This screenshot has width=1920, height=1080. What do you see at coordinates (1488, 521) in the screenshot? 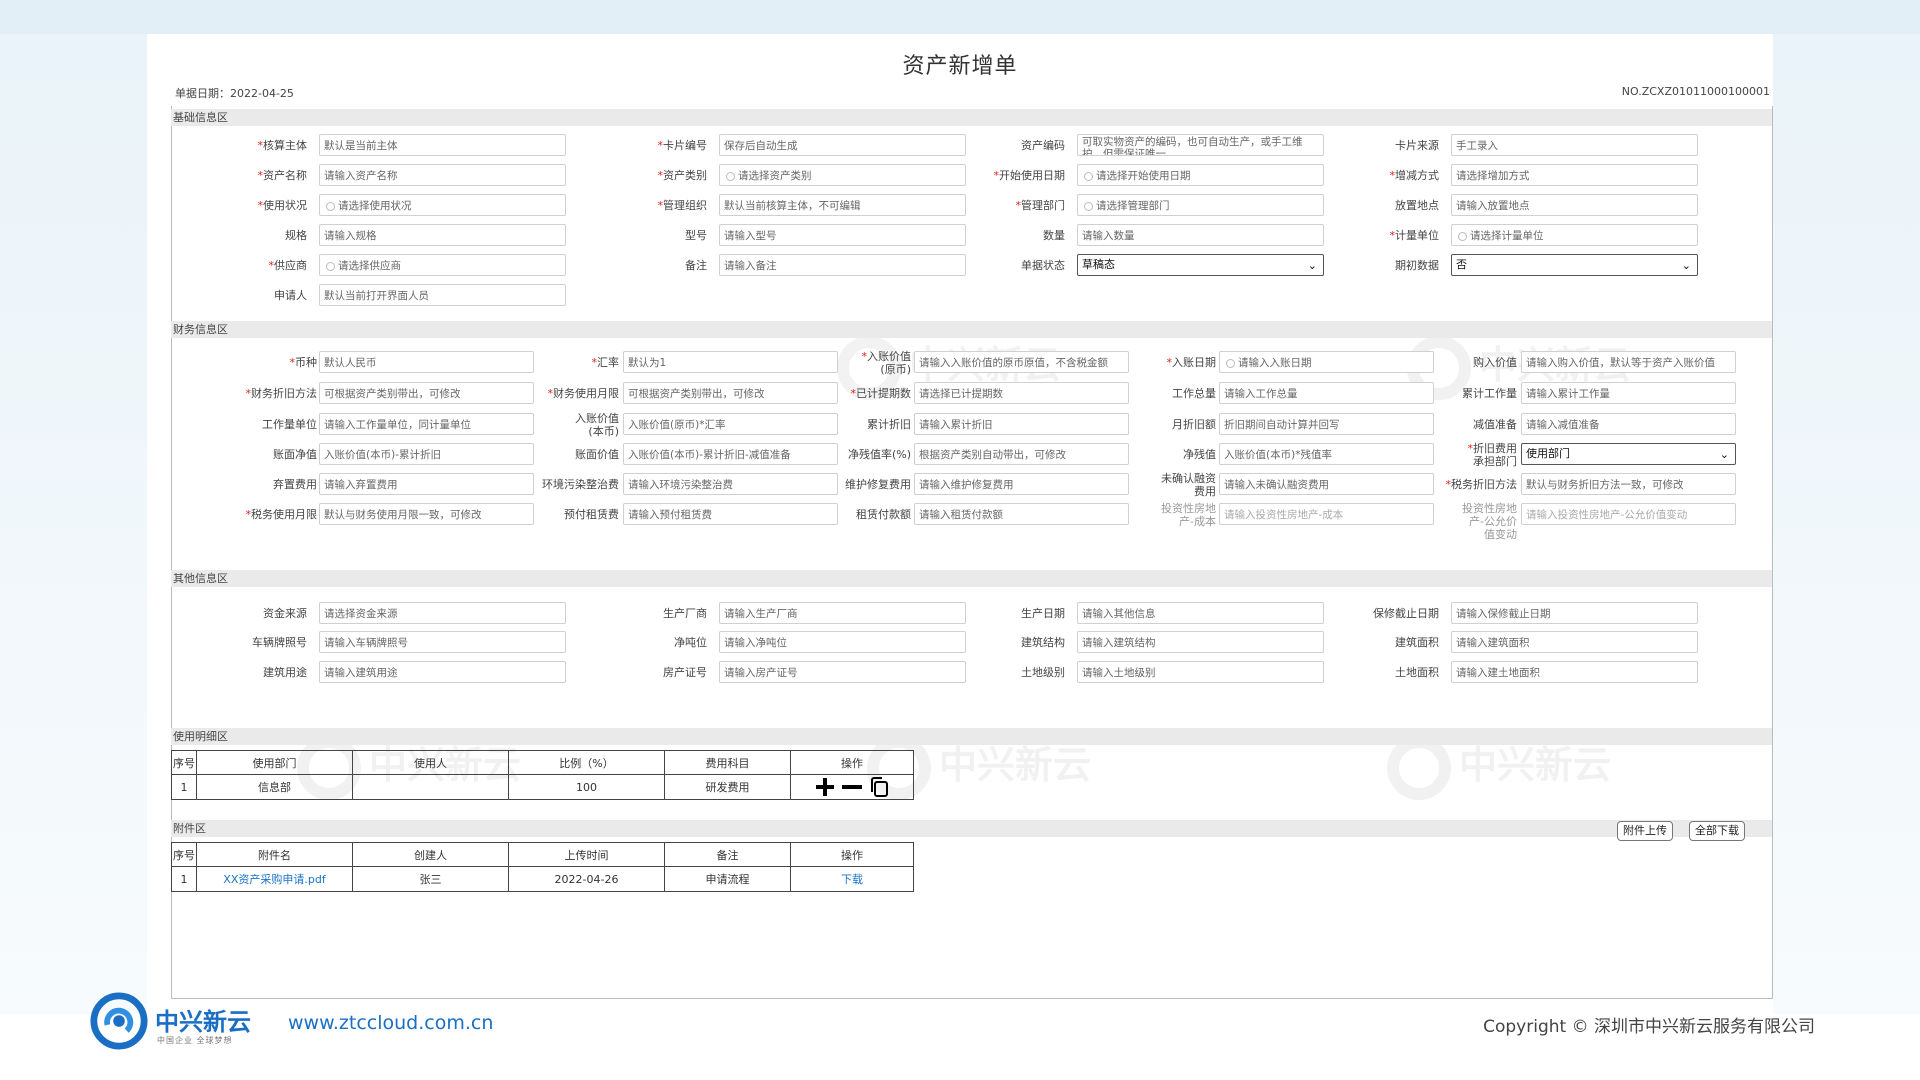
I see `field-label: 投资性房地产-公允价值变动` at bounding box center [1488, 521].